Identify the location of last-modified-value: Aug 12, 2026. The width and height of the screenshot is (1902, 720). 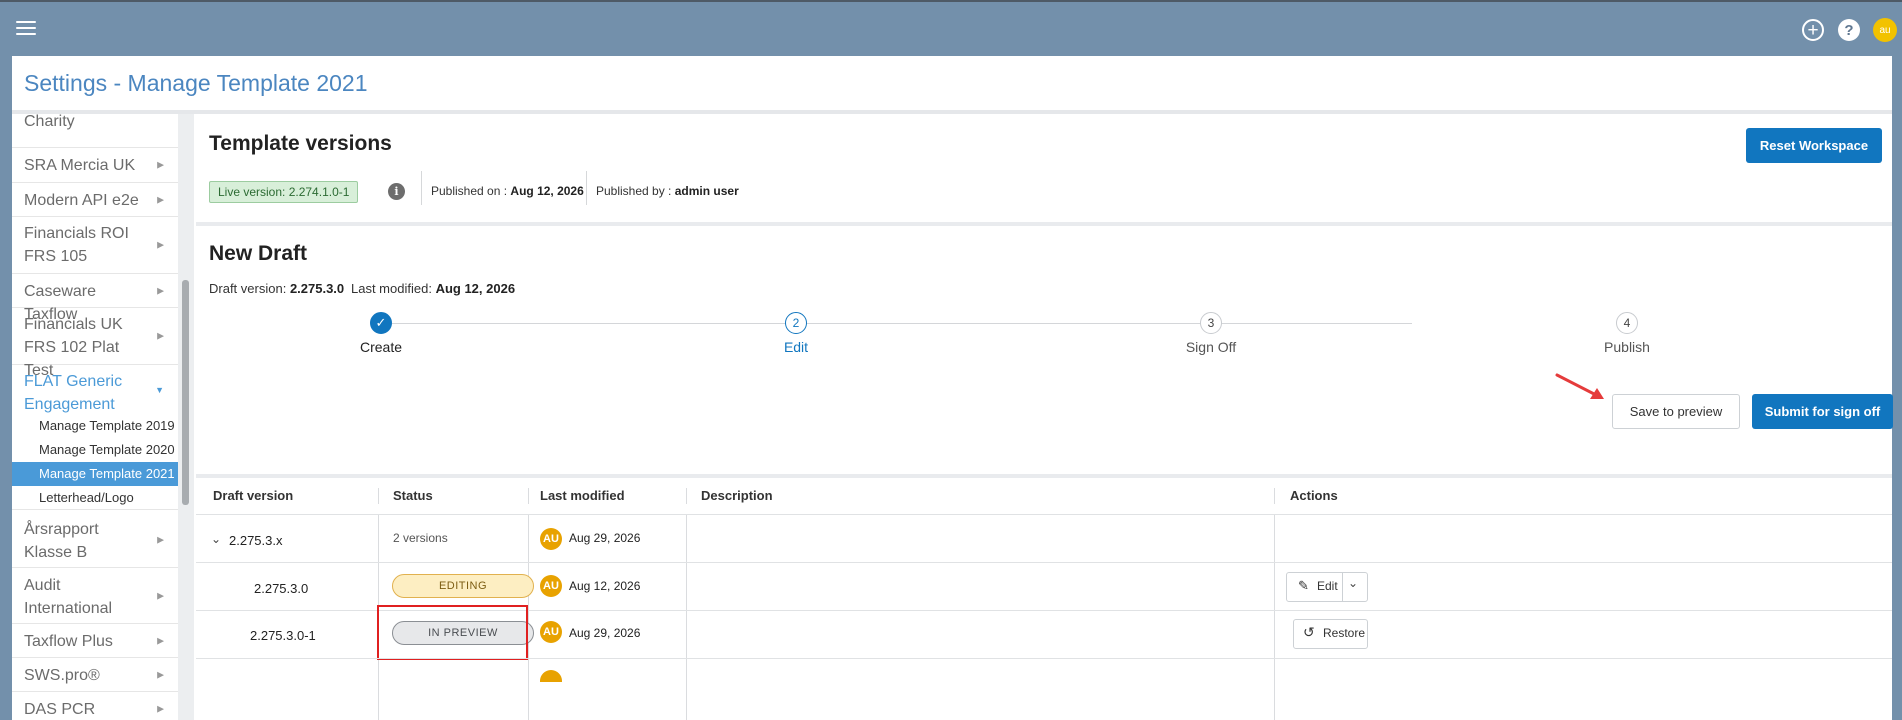
(475, 288).